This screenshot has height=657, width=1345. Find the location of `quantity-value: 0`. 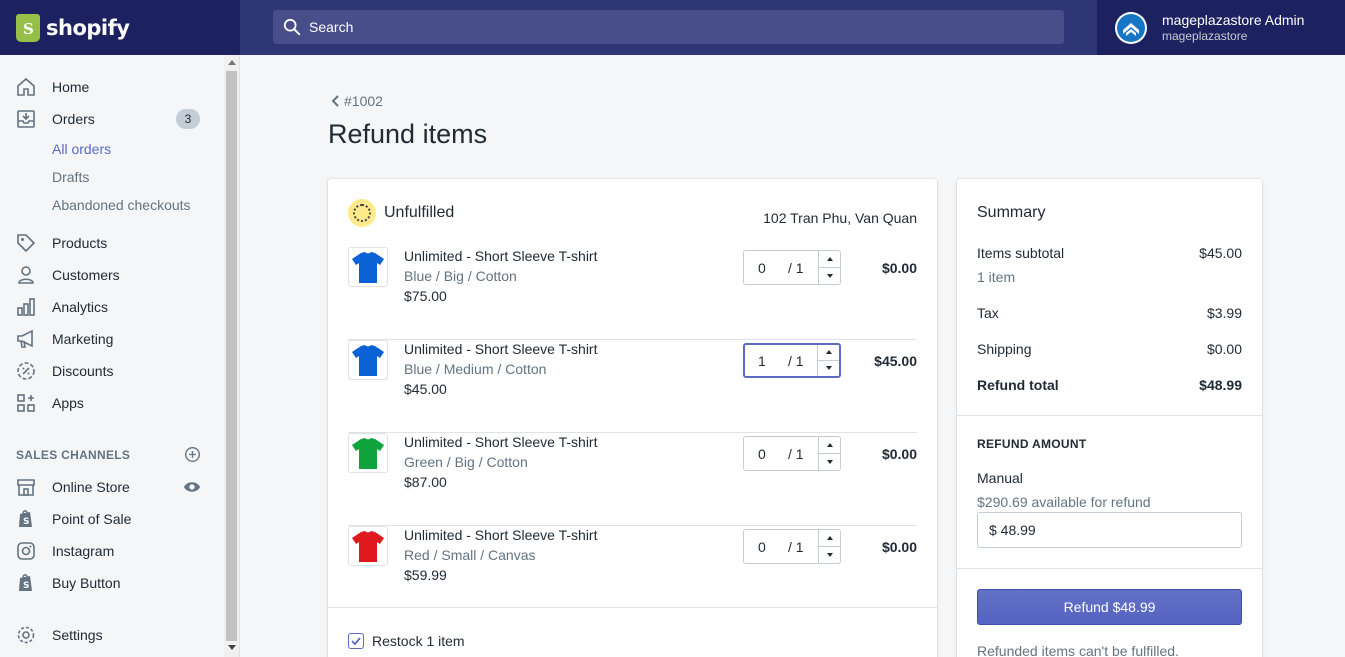

quantity-value: 0 is located at coordinates (762, 547).